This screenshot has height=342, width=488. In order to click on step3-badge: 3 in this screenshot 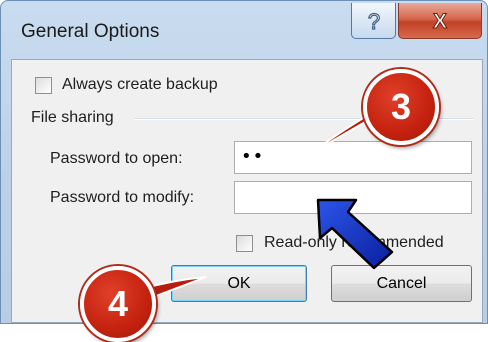, I will do `click(401, 107)`.